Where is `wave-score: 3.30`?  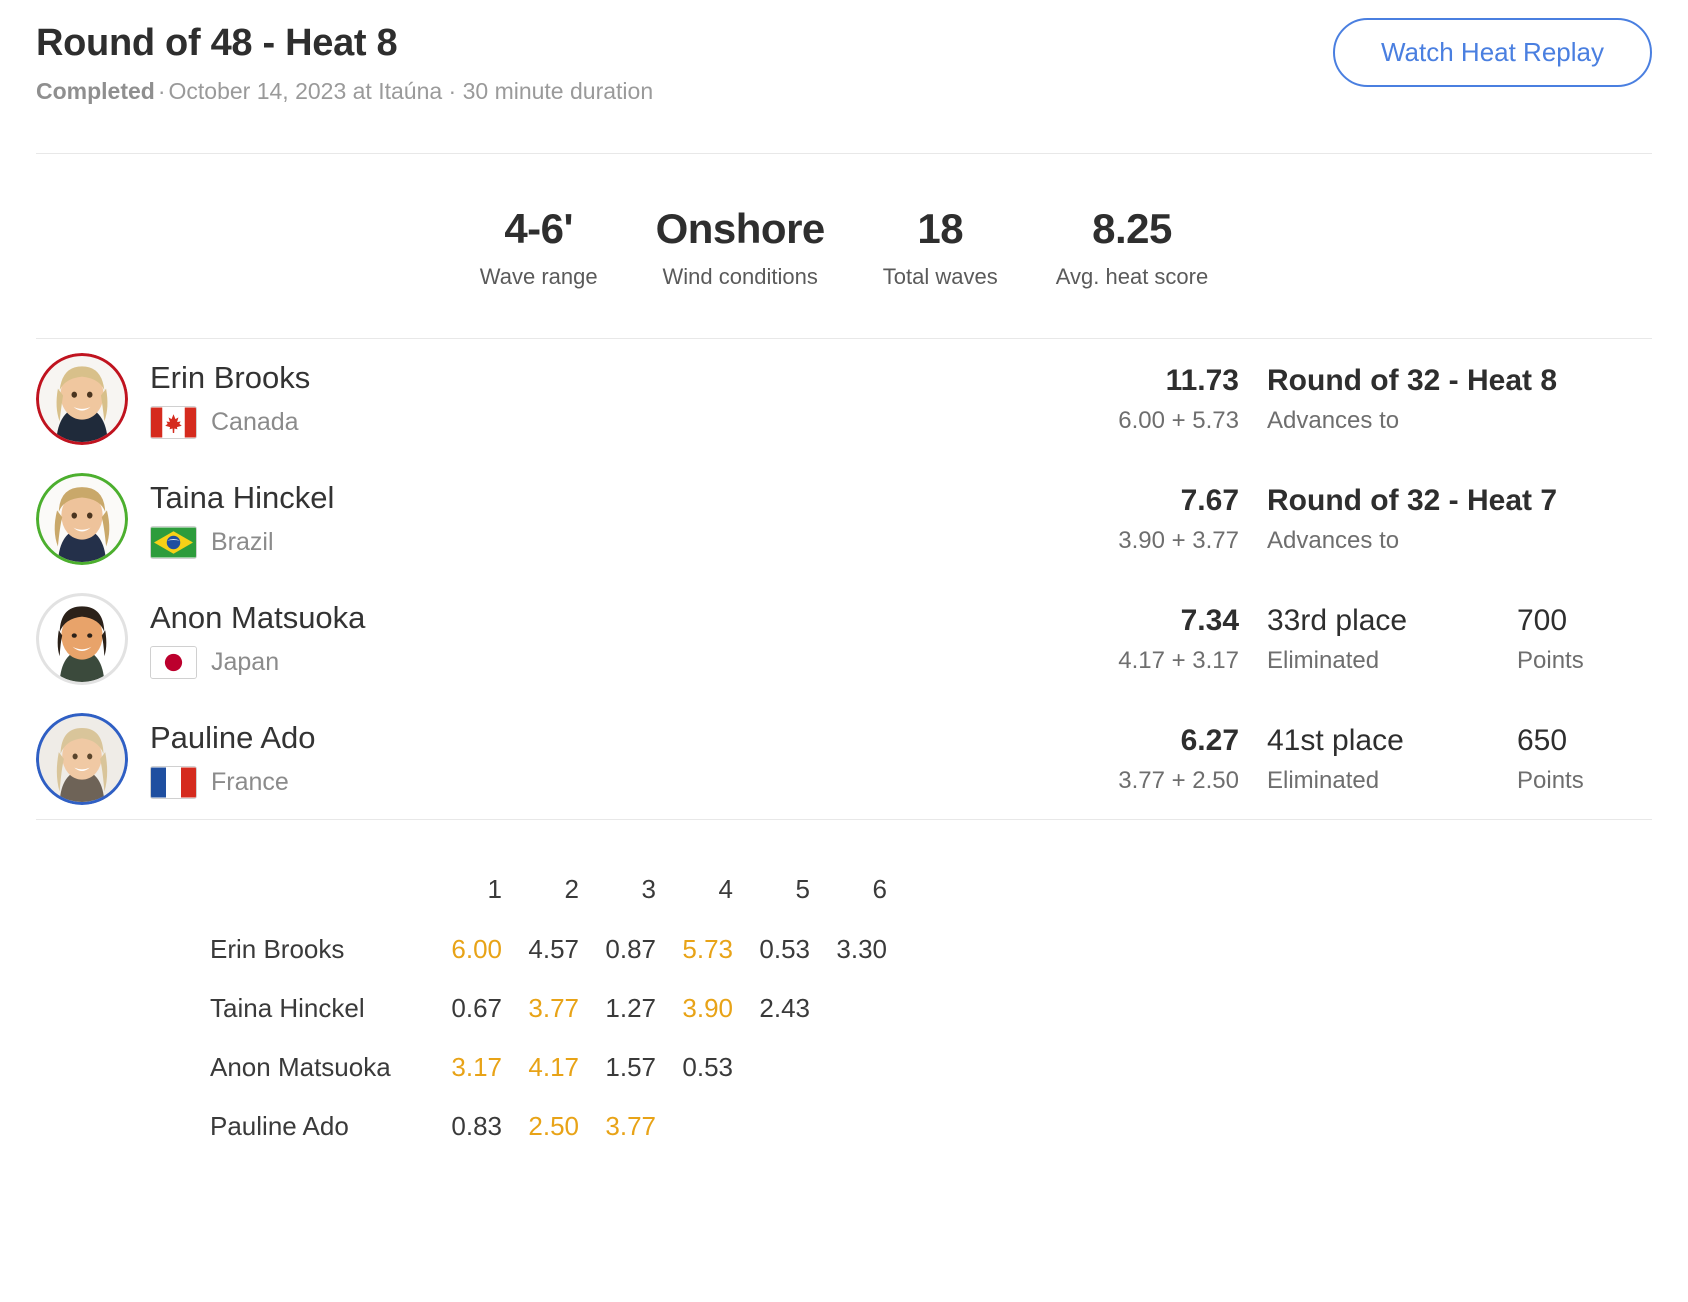 wave-score: 3.30 is located at coordinates (861, 949).